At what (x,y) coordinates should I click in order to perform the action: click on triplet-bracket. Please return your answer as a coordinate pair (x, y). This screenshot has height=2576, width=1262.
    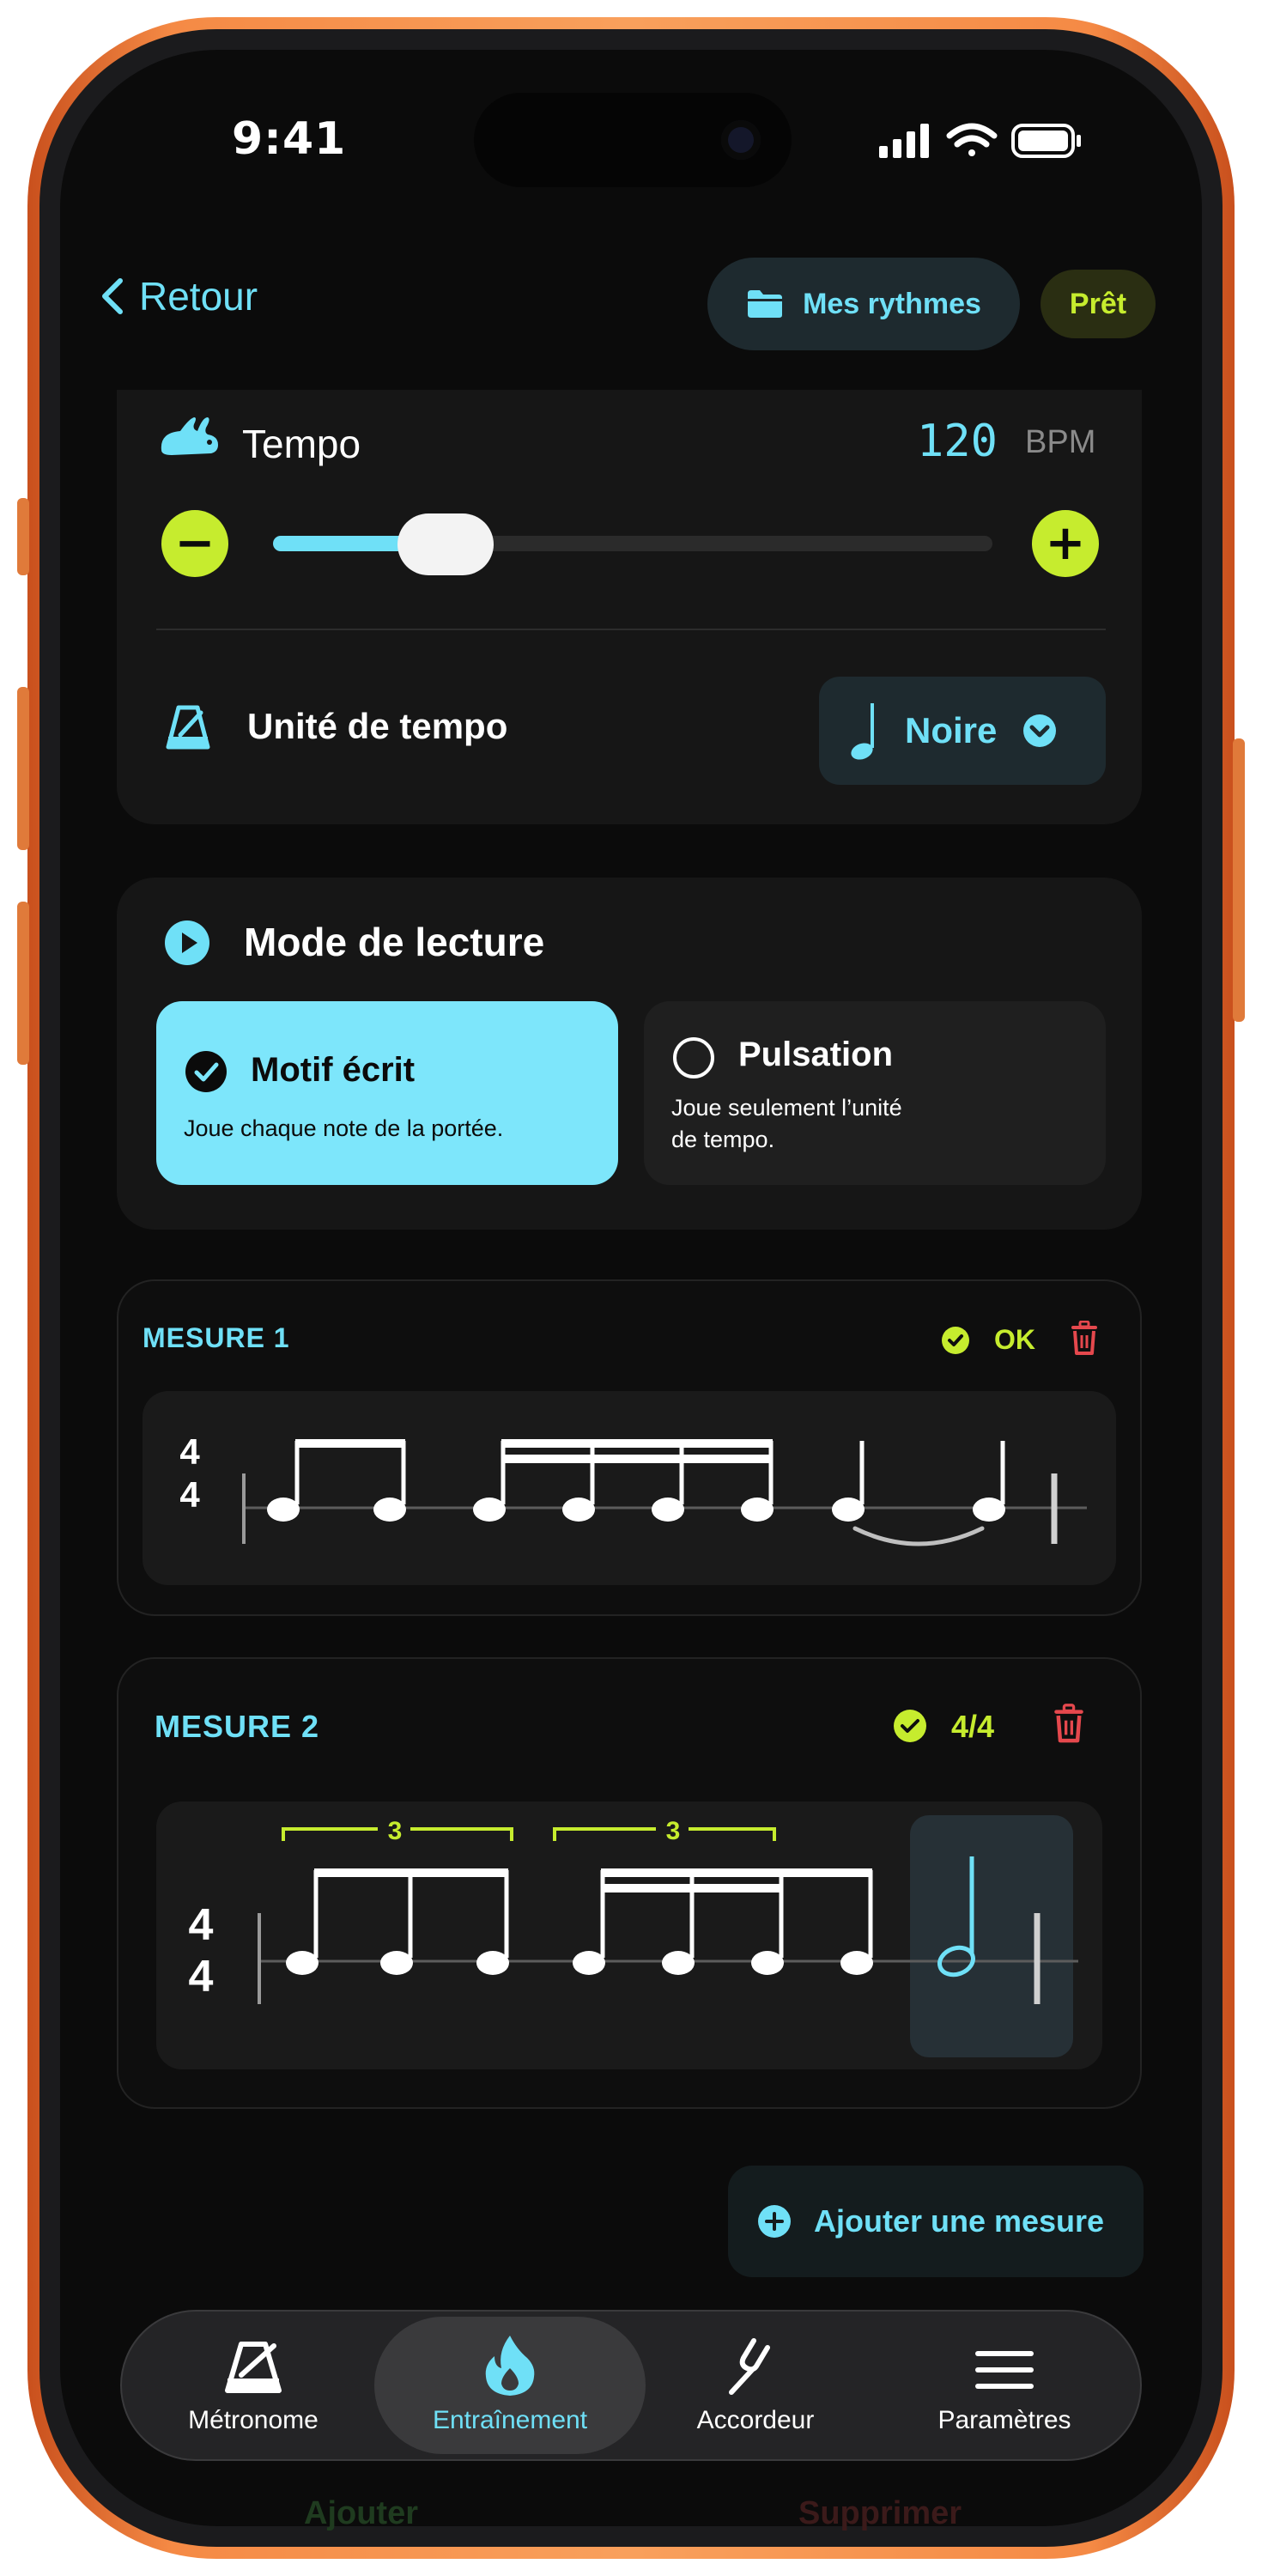
    Looking at the image, I should click on (664, 1834).